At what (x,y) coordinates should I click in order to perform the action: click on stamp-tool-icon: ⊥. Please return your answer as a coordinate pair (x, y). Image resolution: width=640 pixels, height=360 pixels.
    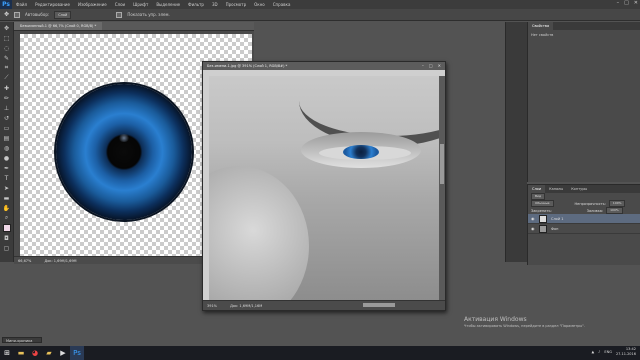
    Looking at the image, I should click on (6, 108).